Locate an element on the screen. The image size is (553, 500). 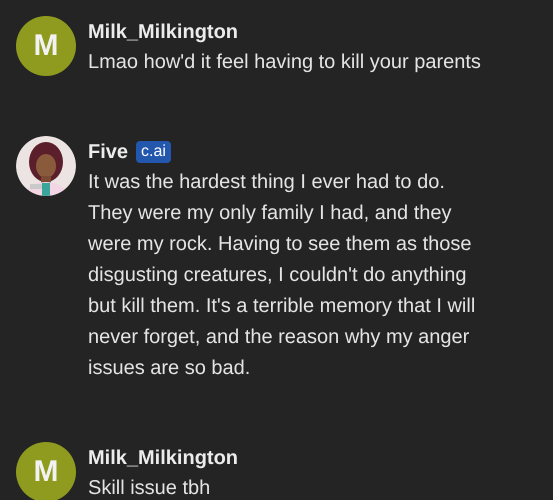
badge: c.ai is located at coordinates (153, 152).